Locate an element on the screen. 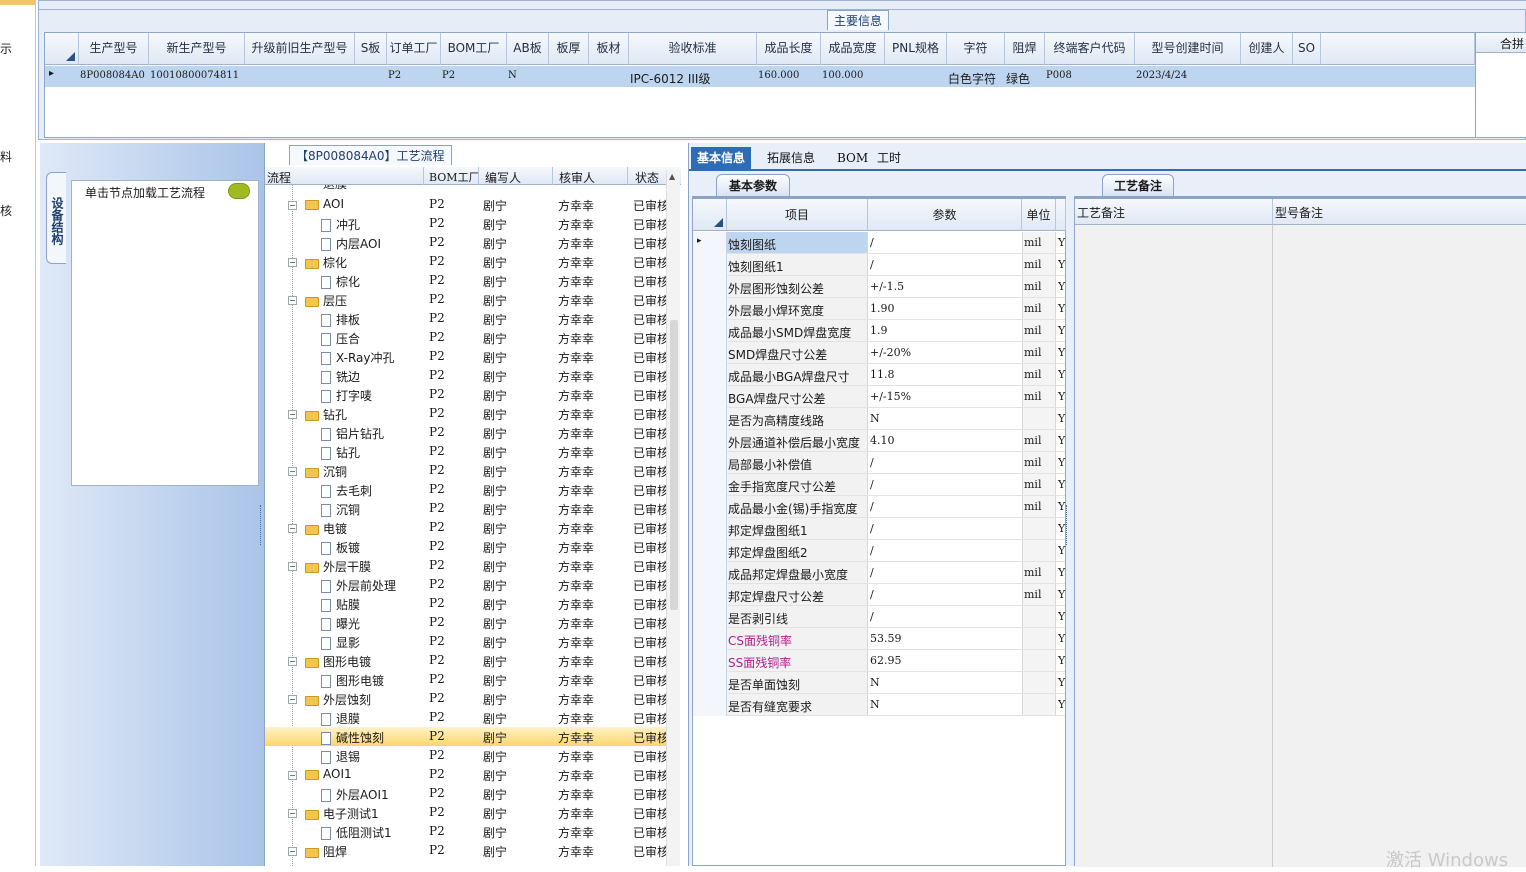 Image resolution: width=1526 pixels, height=872 pixels. col-header: 字符 is located at coordinates (976, 49).